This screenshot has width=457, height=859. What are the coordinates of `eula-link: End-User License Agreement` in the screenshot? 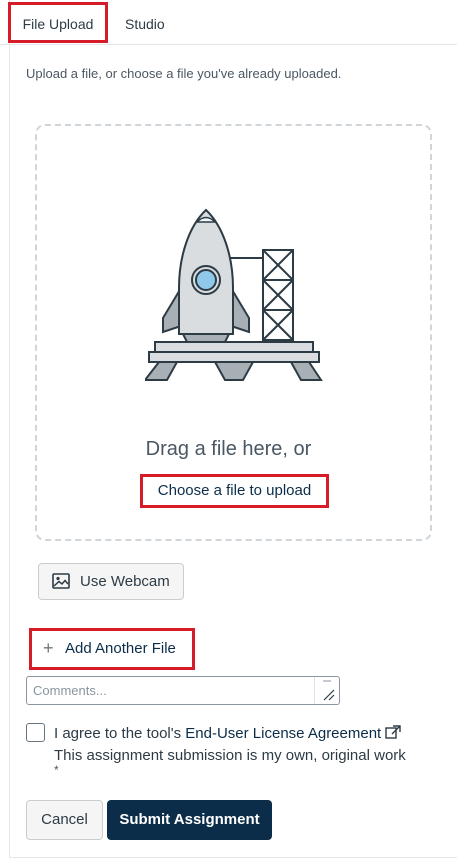 It's located at (283, 733).